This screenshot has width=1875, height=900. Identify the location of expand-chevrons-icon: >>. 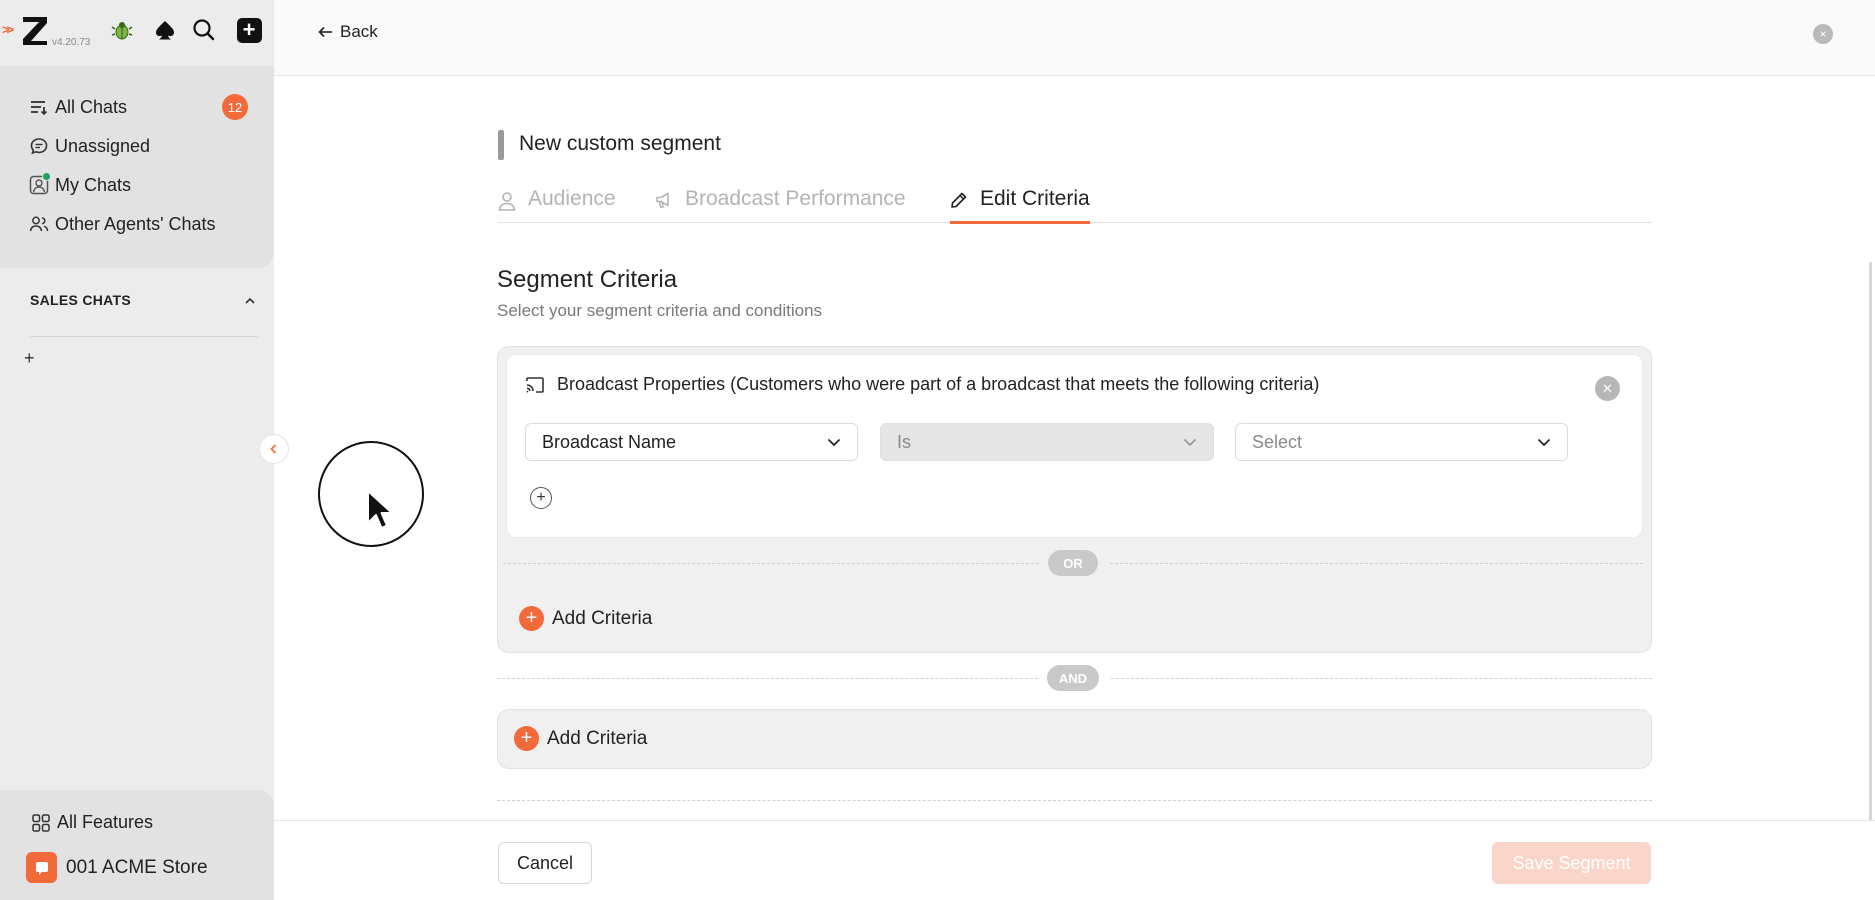
(8, 29).